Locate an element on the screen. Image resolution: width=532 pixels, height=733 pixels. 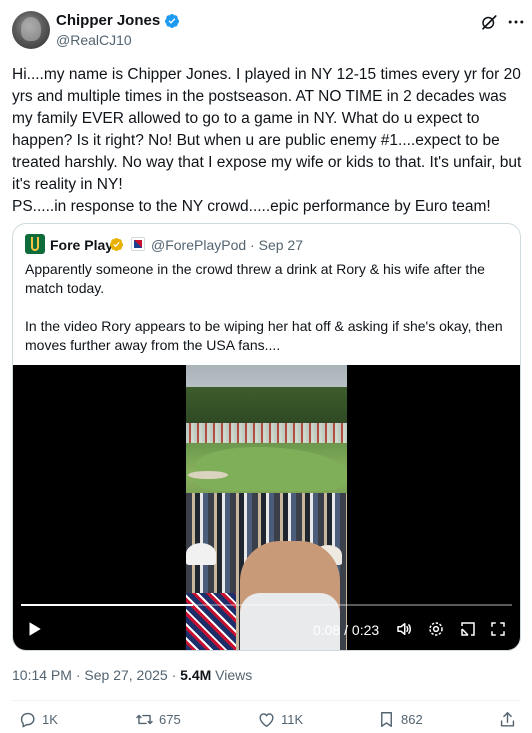
quote-handle-date: @ForePlayPod · Sep 27 is located at coordinates (227, 245).